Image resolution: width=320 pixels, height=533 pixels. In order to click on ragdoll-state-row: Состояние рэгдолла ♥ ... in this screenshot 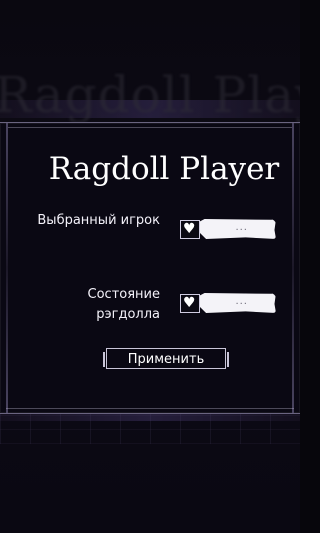, I will do `click(150, 306)`.